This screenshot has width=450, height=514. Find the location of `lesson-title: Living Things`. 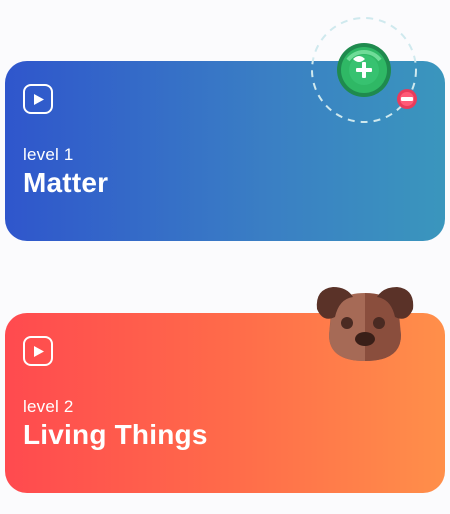

lesson-title: Living Things is located at coordinates (115, 434).